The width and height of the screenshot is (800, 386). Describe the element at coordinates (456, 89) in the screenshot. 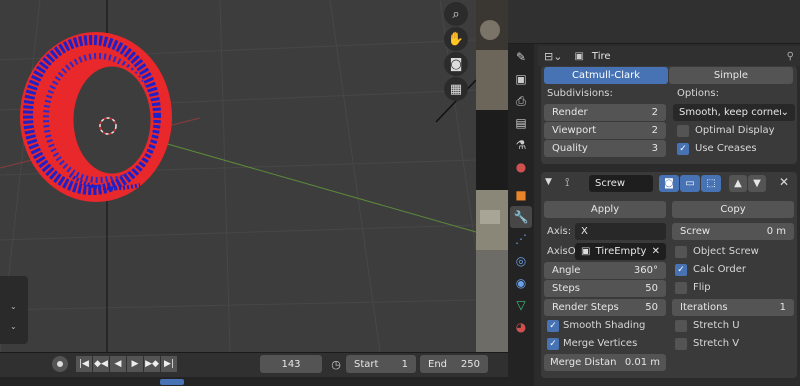

I see `grid-icon: ▦` at that location.